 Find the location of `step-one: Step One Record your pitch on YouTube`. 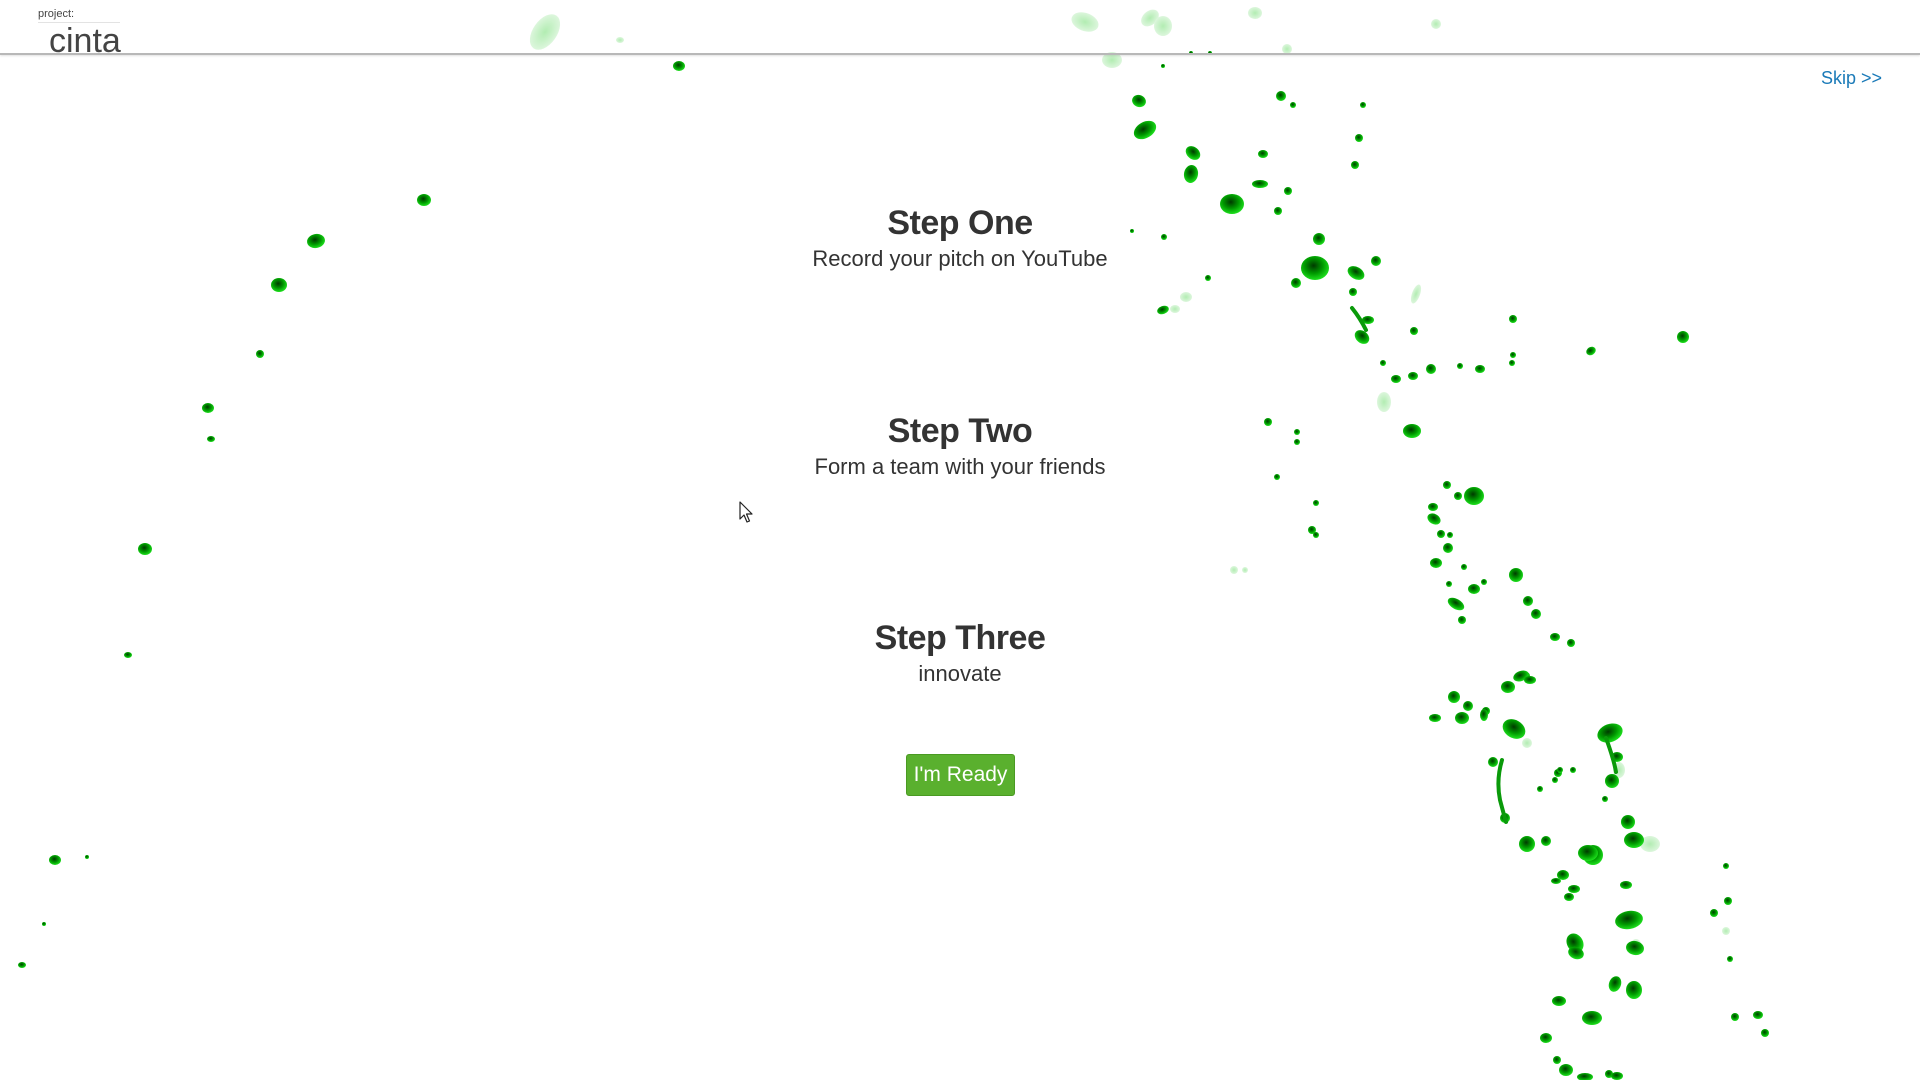

step-one: Step One Record your pitch on YouTube is located at coordinates (960, 238).